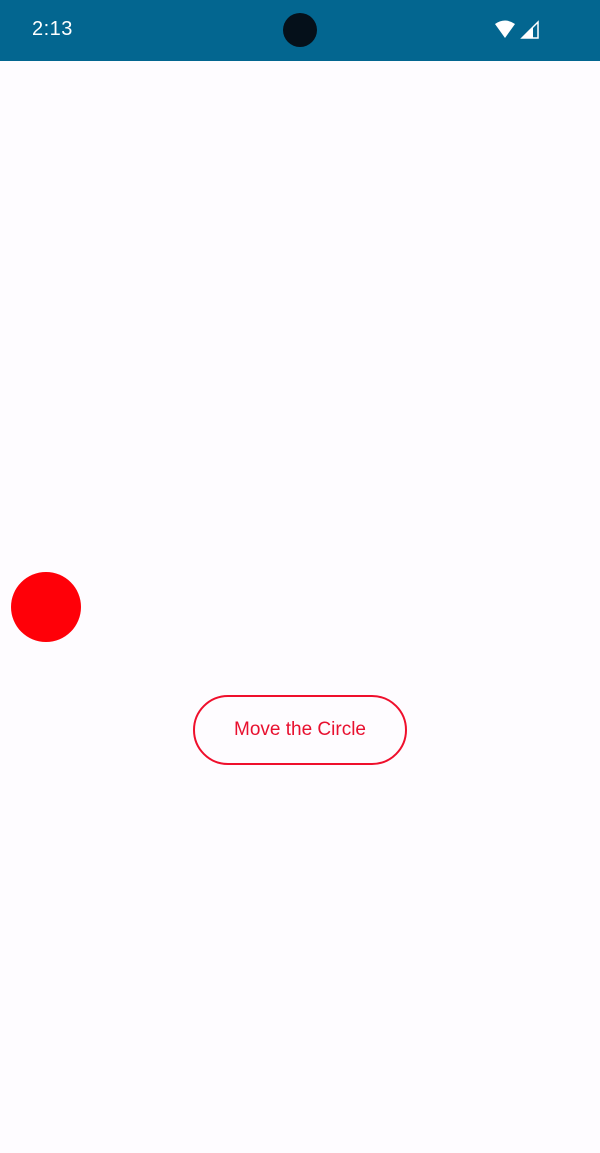 This screenshot has width=600, height=1153. I want to click on cellular-signal-icon, so click(529, 29).